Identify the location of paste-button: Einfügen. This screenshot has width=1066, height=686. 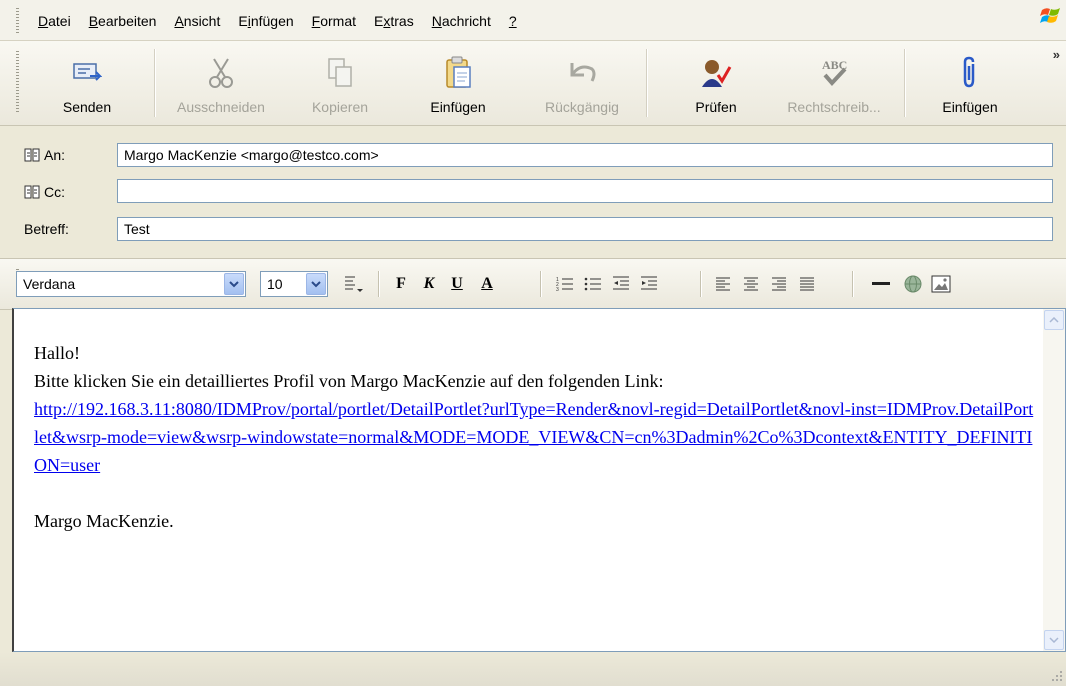
(458, 83).